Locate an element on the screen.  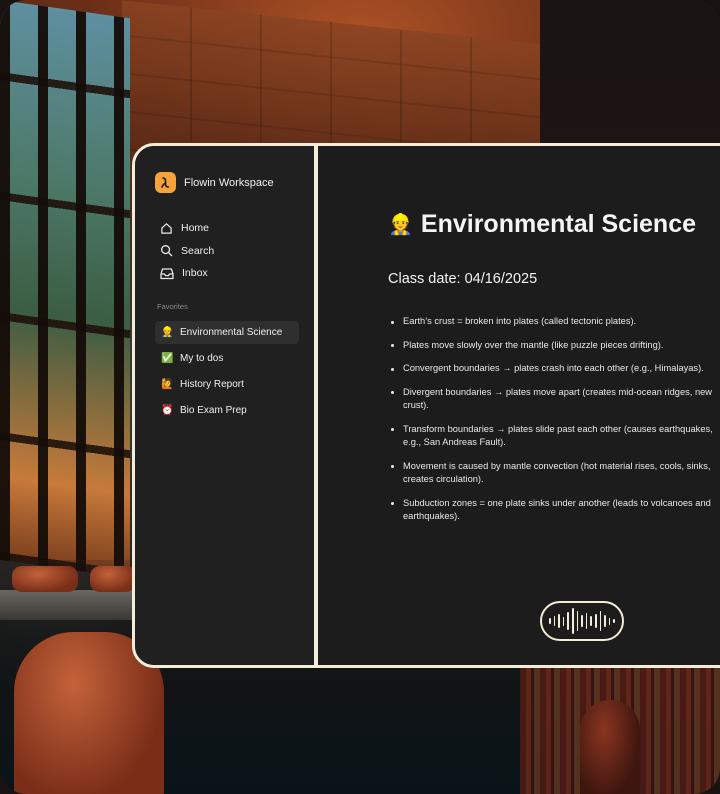
favorite-label: Bio Exam Prep is located at coordinates (213, 410).